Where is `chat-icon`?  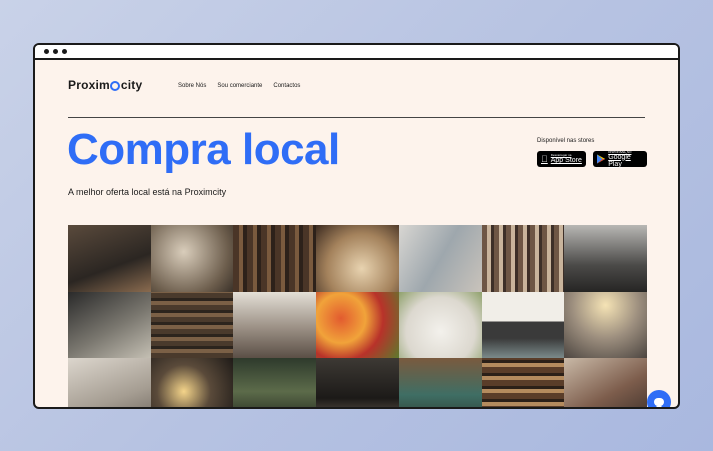
chat-icon is located at coordinates (659, 402).